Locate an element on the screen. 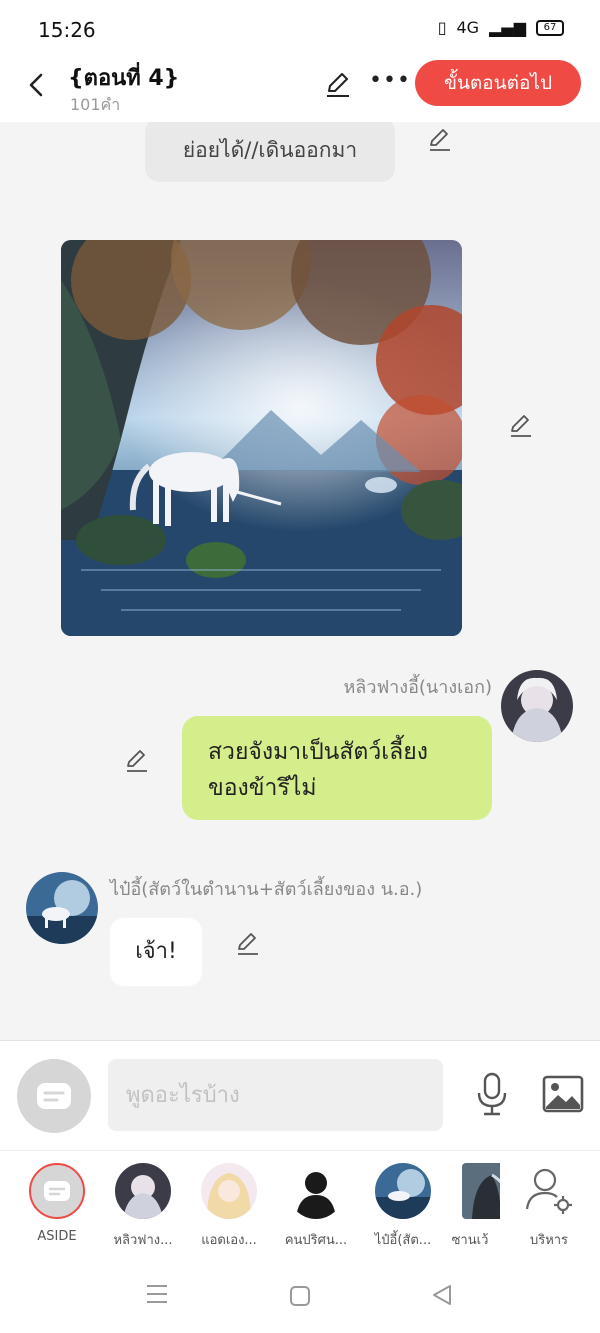 This screenshot has height=1333, width=600. character-aside: ASIDE is located at coordinates (57, 1203).